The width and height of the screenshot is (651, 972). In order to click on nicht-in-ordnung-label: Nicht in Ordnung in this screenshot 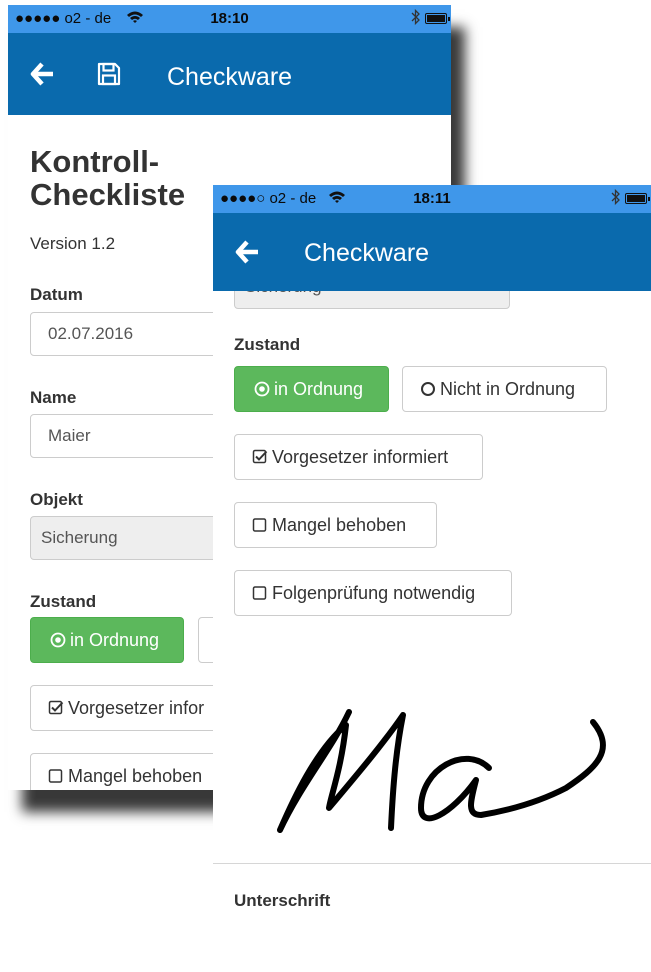, I will do `click(508, 389)`.